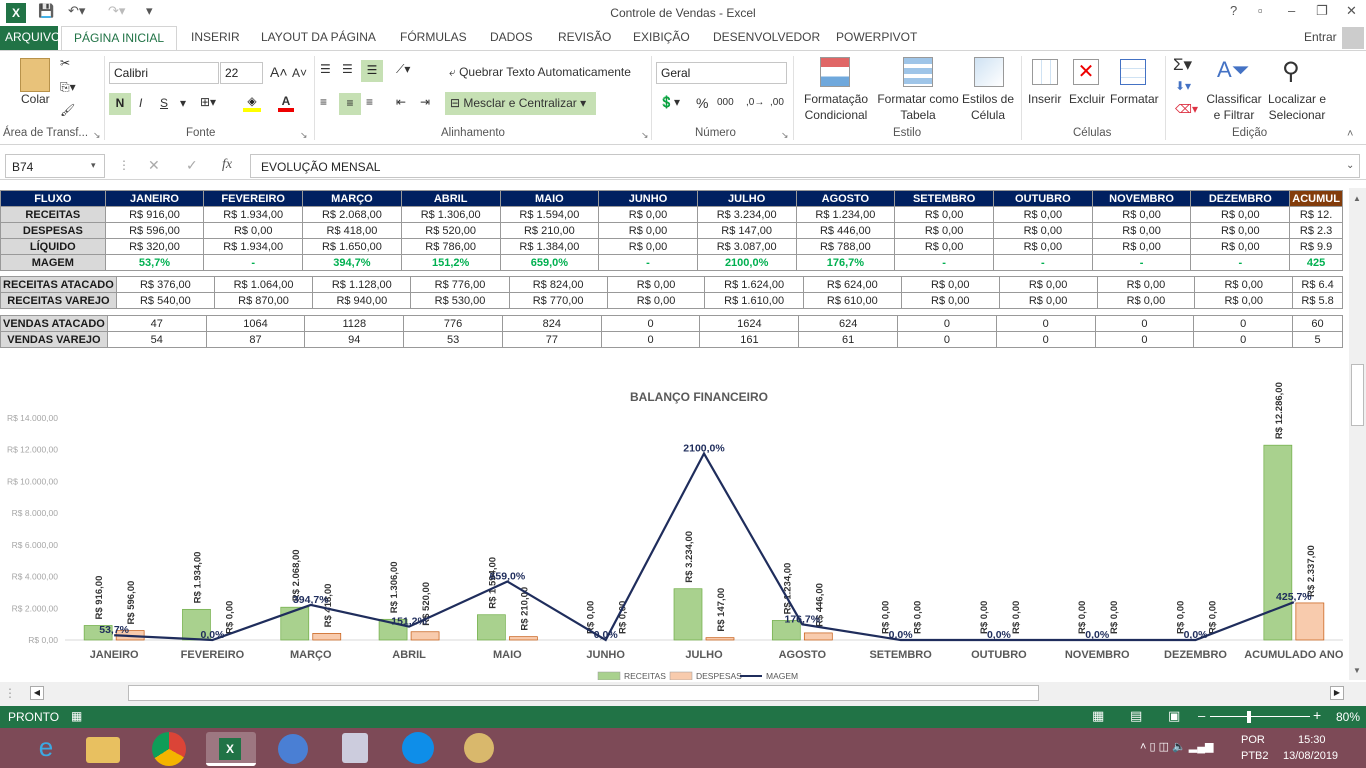 Image resolution: width=1366 pixels, height=768 pixels. What do you see at coordinates (352, 198) in the screenshot?
I see `data-cell: MARÇO` at bounding box center [352, 198].